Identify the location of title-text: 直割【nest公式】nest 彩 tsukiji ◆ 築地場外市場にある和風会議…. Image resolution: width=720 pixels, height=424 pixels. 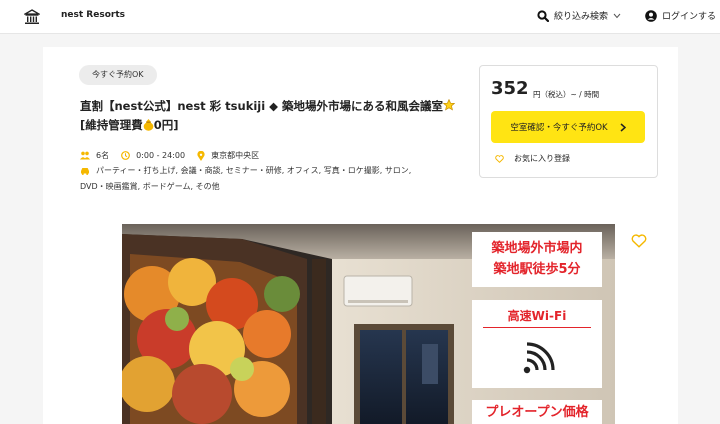
(262, 106).